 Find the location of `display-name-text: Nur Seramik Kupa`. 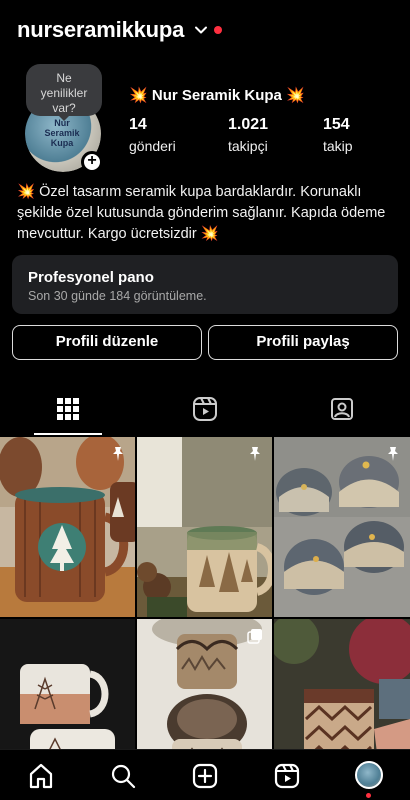

display-name-text: Nur Seramik Kupa is located at coordinates (216, 95).